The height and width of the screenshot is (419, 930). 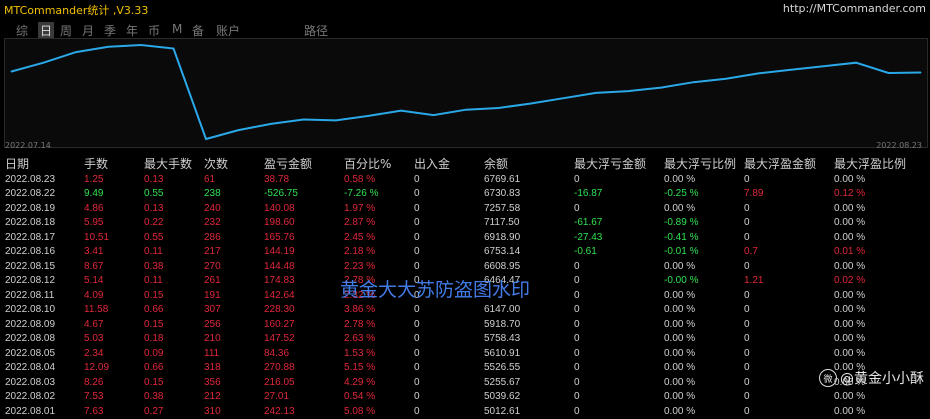 I want to click on table-cell: 2022.08.18, so click(x=30, y=223).